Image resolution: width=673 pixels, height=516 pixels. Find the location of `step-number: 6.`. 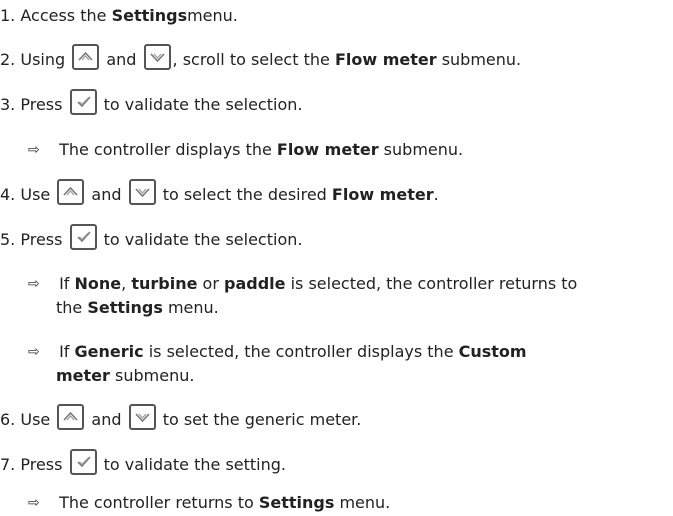

step-number: 6. is located at coordinates (8, 419).